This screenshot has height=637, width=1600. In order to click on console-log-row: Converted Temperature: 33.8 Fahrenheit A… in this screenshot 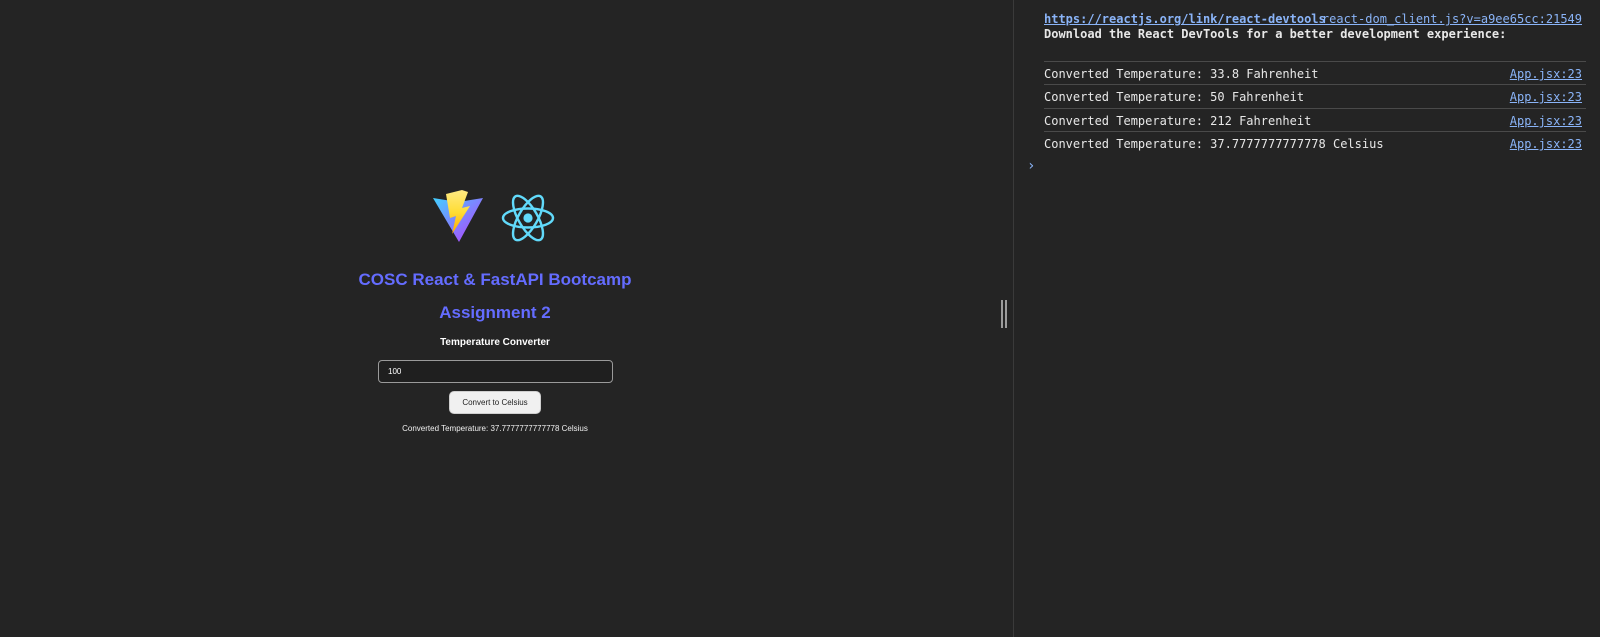, I will do `click(1315, 72)`.